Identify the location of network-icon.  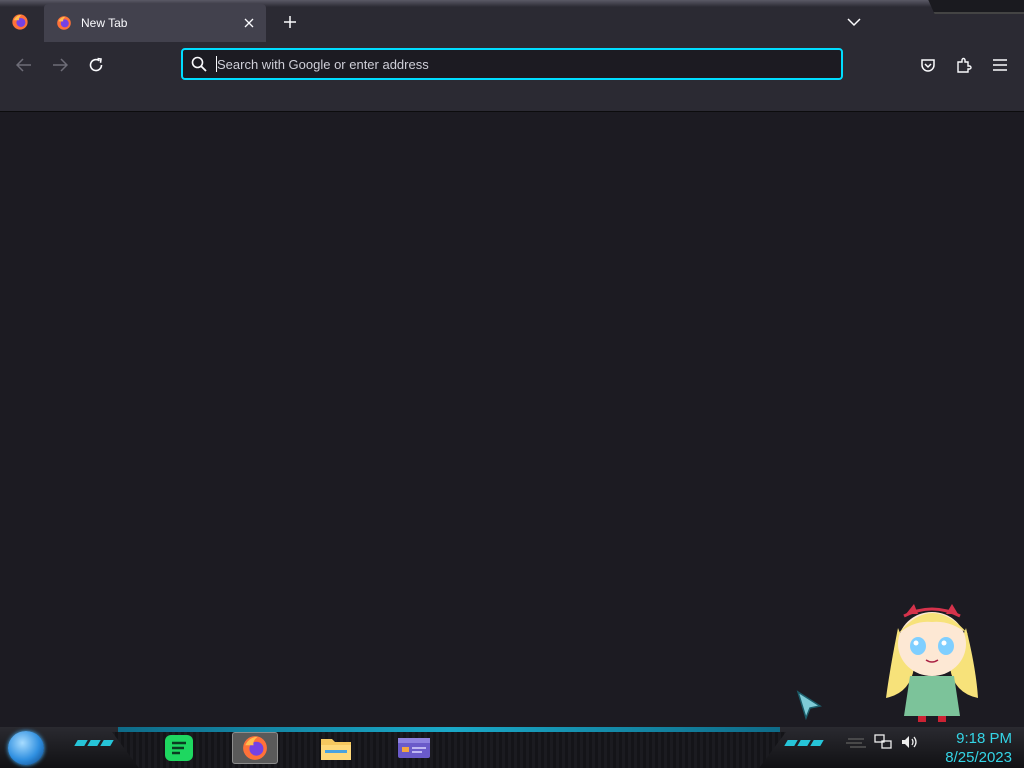
(883, 742).